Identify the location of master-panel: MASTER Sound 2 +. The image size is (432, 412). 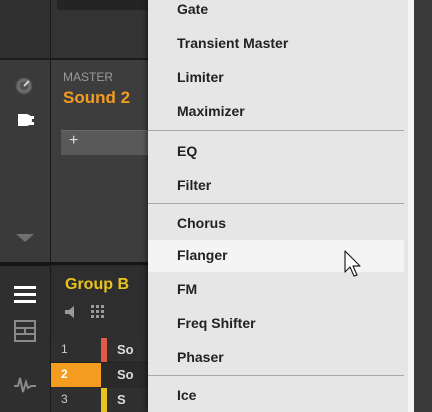
(99, 161).